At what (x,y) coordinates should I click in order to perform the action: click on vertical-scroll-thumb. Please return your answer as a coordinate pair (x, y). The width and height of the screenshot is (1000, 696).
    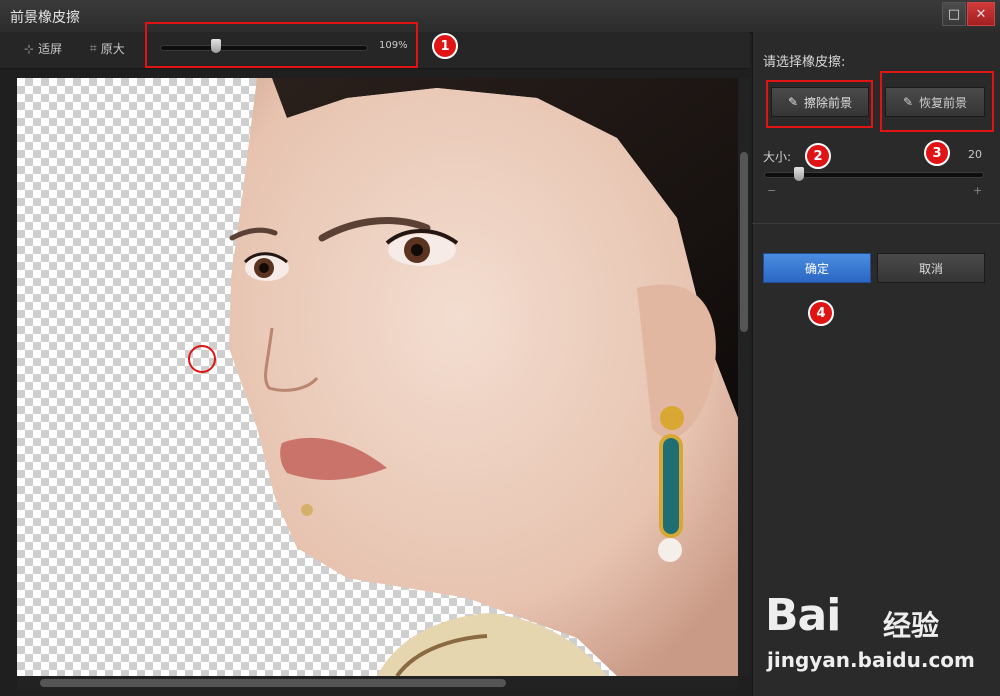
    Looking at the image, I should click on (744, 242).